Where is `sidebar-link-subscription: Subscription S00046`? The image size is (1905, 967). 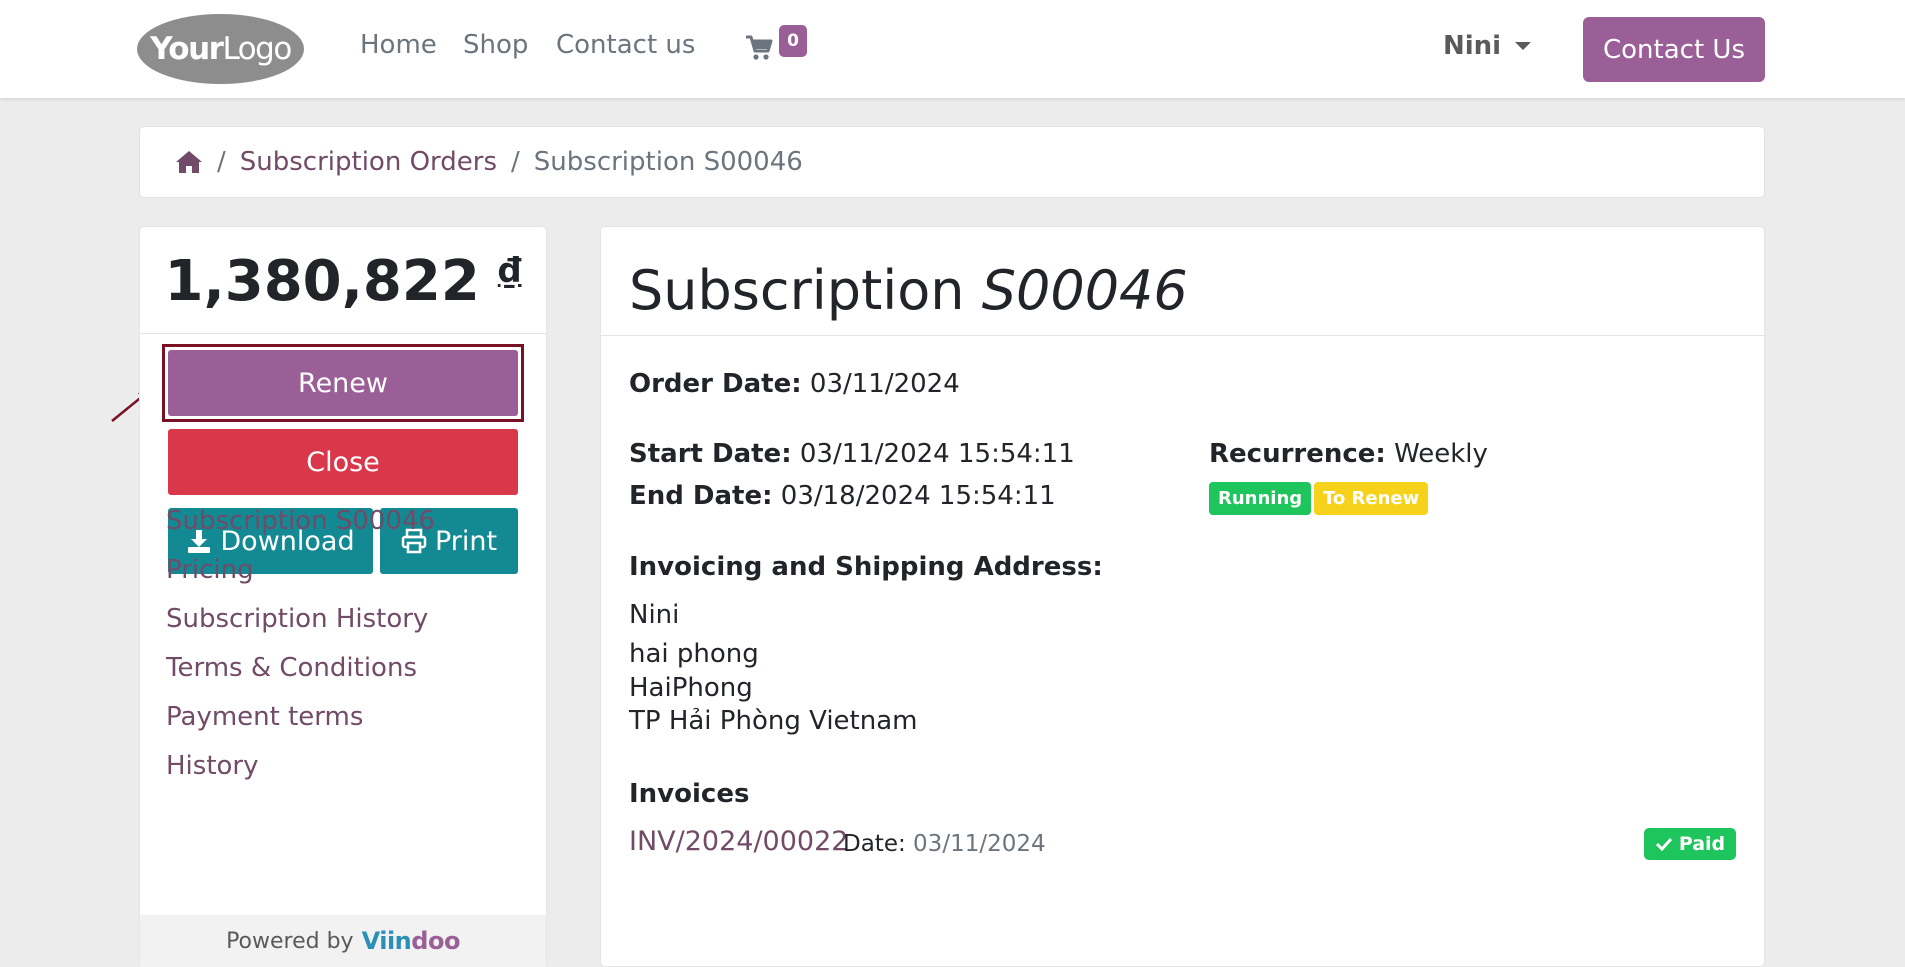
sidebar-link-subscription: Subscription S00046 is located at coordinates (300, 521).